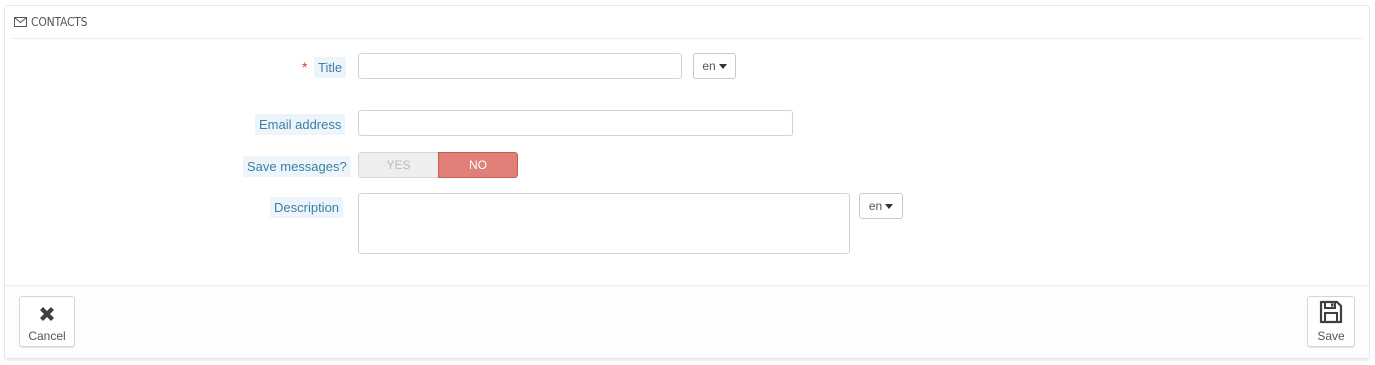 The width and height of the screenshot is (1375, 365). What do you see at coordinates (575, 123) in the screenshot?
I see `email-input` at bounding box center [575, 123].